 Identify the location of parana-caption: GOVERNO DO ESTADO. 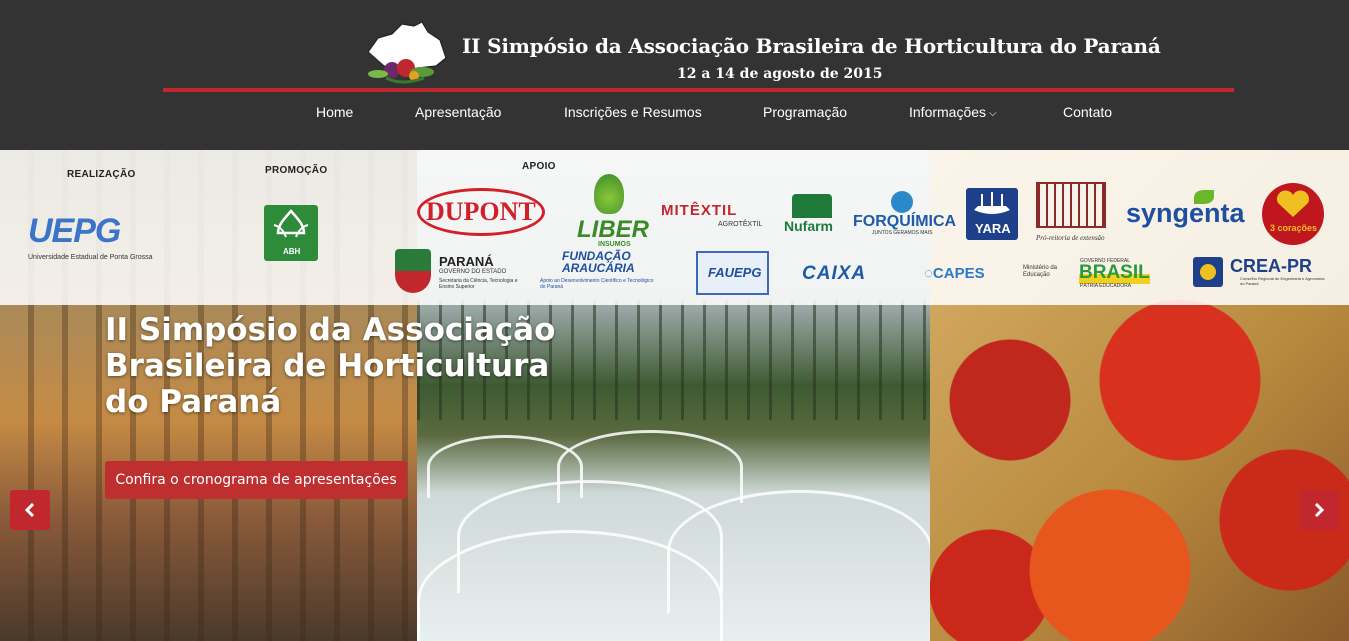
(473, 272).